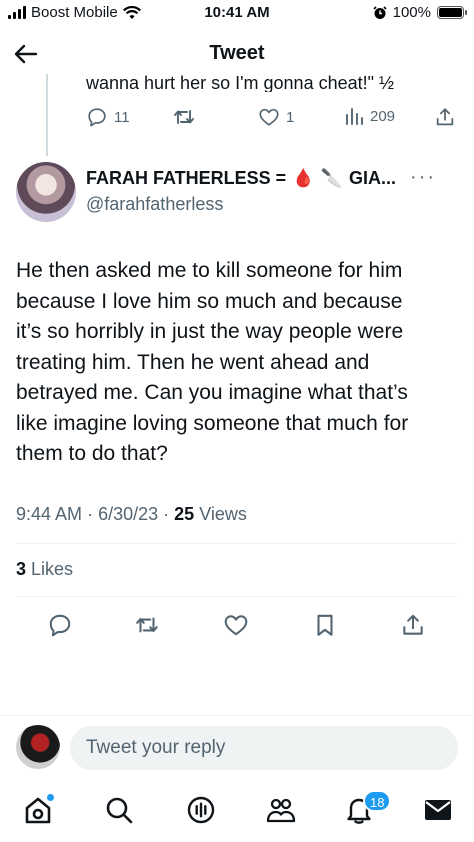 Image resolution: width=474 pixels, height=842 pixels. I want to click on parent-view-count: 209, so click(383, 116).